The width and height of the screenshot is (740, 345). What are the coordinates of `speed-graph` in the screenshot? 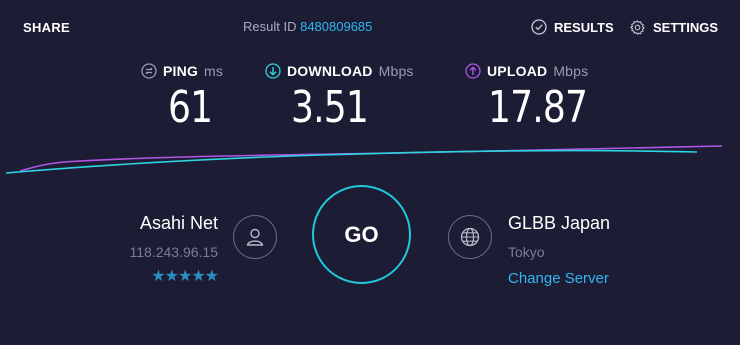 It's located at (364, 159).